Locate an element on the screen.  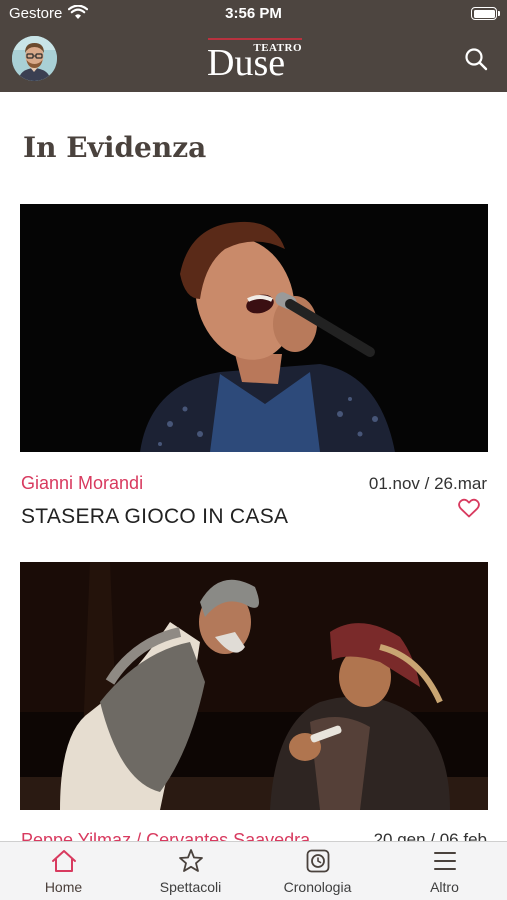
tab-home: Home is located at coordinates (63, 871).